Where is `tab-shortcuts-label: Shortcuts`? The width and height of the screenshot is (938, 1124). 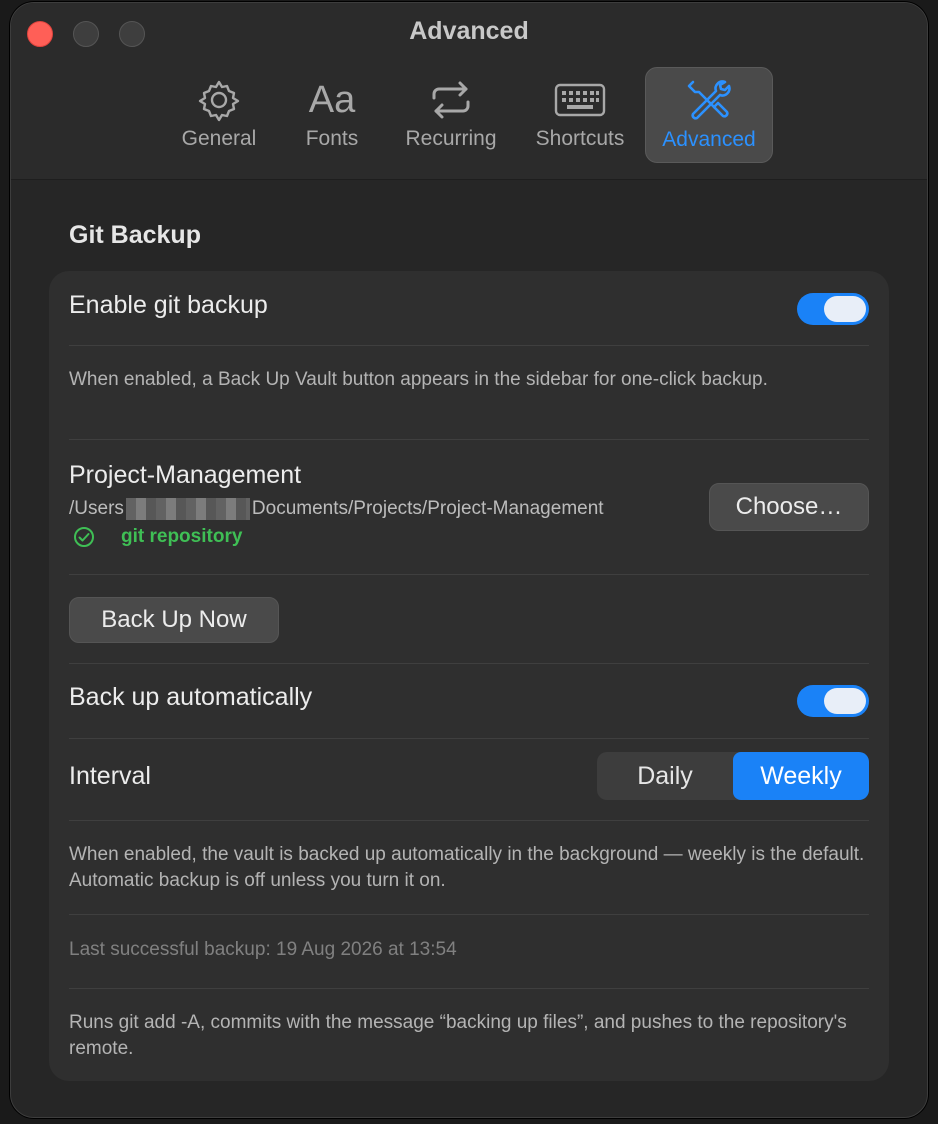 tab-shortcuts-label: Shortcuts is located at coordinates (580, 138).